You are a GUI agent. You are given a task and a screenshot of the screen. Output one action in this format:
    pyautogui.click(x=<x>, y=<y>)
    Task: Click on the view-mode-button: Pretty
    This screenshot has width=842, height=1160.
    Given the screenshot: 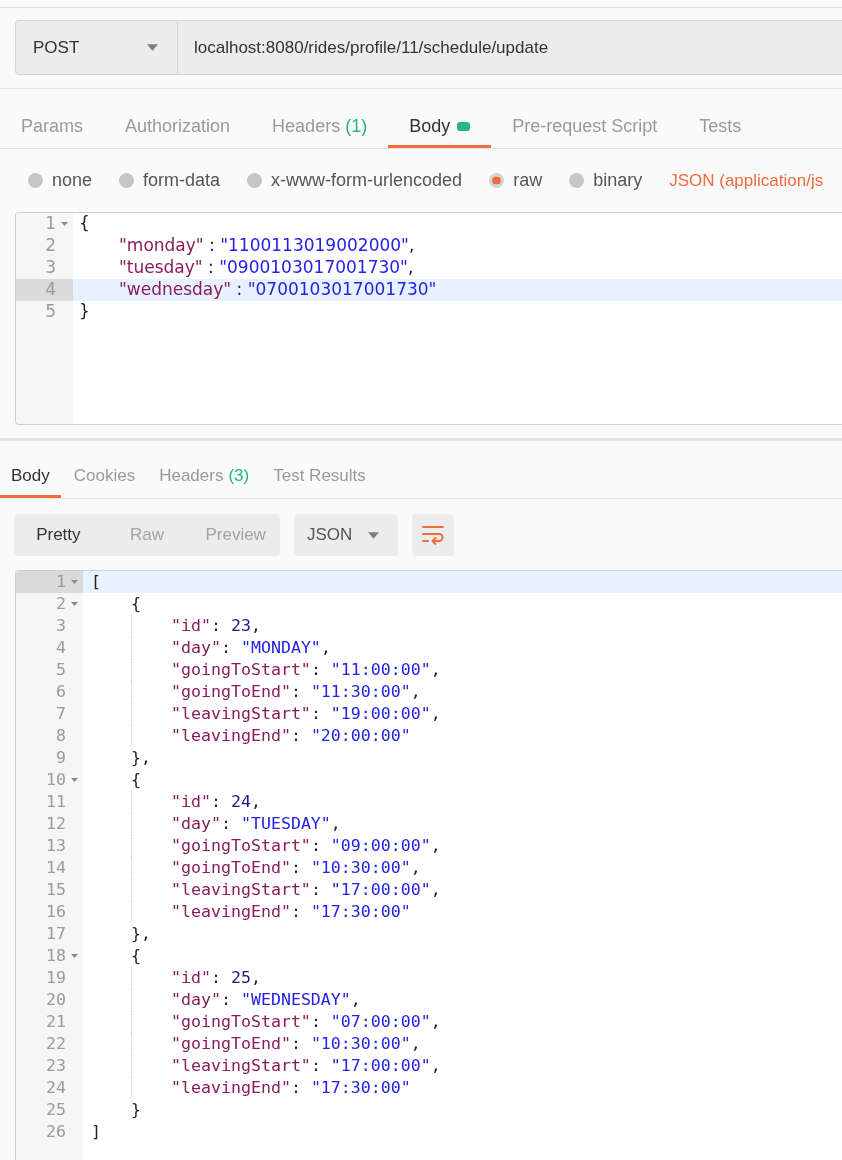 What is the action you would take?
    pyautogui.click(x=58, y=535)
    